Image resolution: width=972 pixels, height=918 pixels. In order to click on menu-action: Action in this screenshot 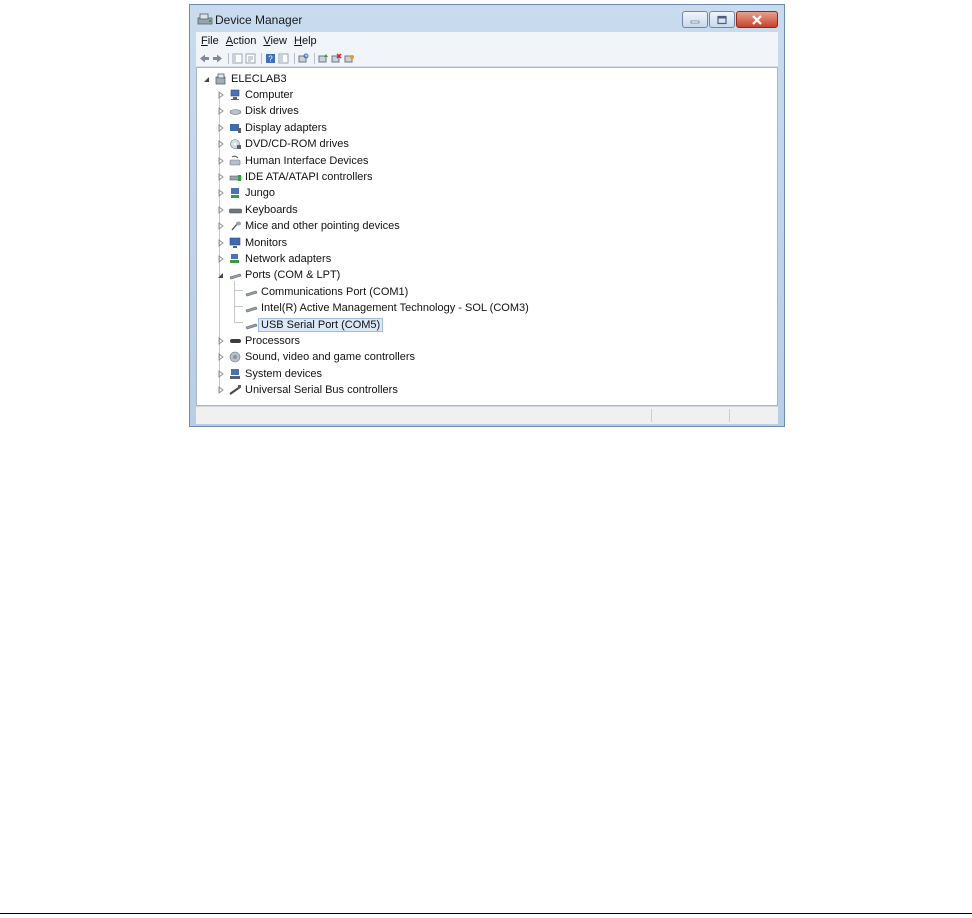, I will do `click(241, 41)`.